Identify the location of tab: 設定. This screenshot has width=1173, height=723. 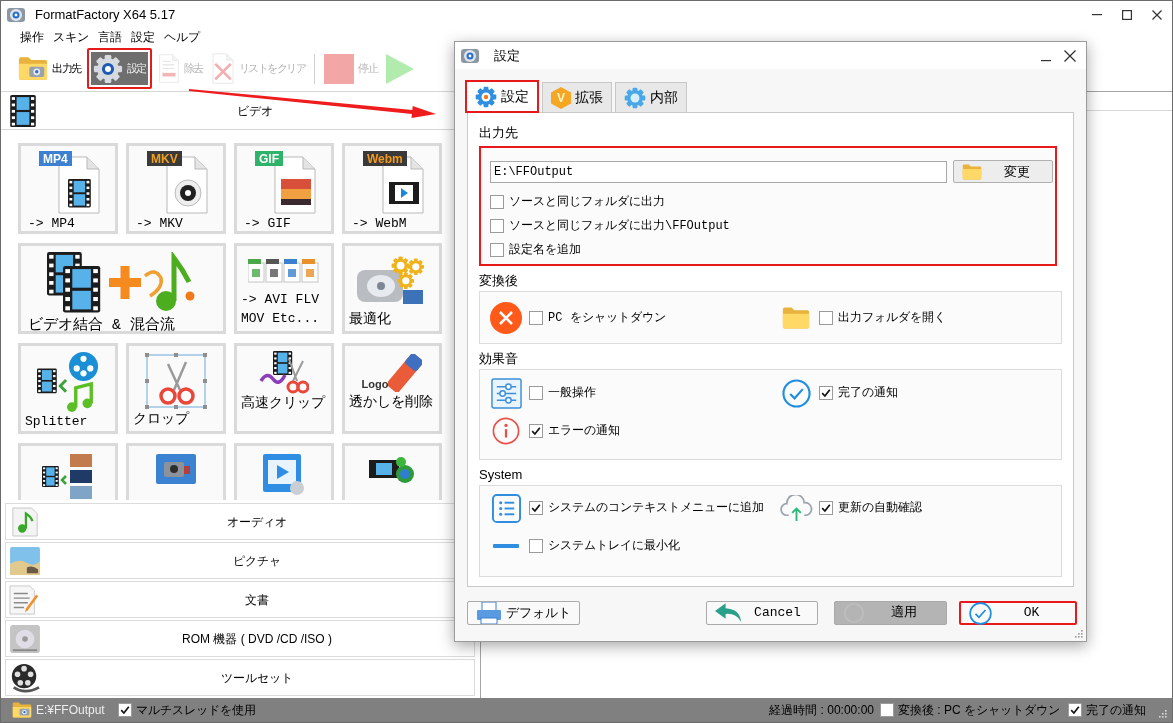
(502, 96).